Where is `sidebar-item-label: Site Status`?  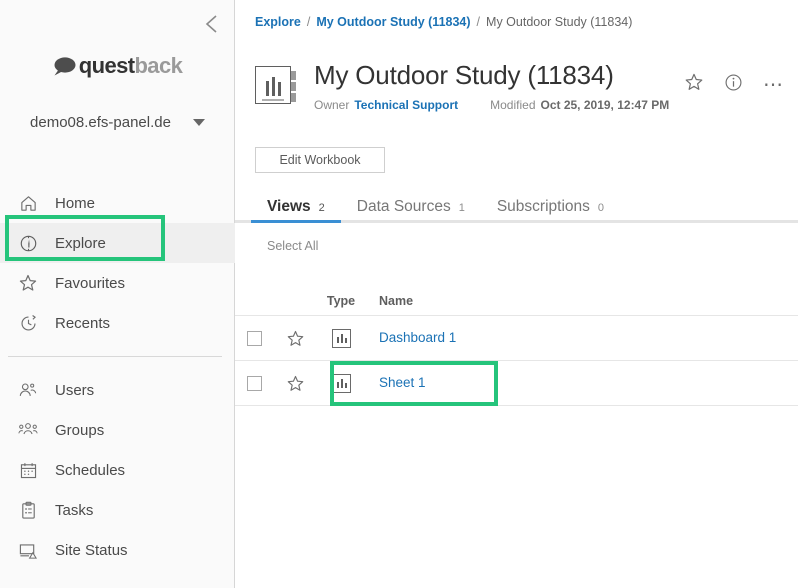
sidebar-item-label: Site Status is located at coordinates (91, 550).